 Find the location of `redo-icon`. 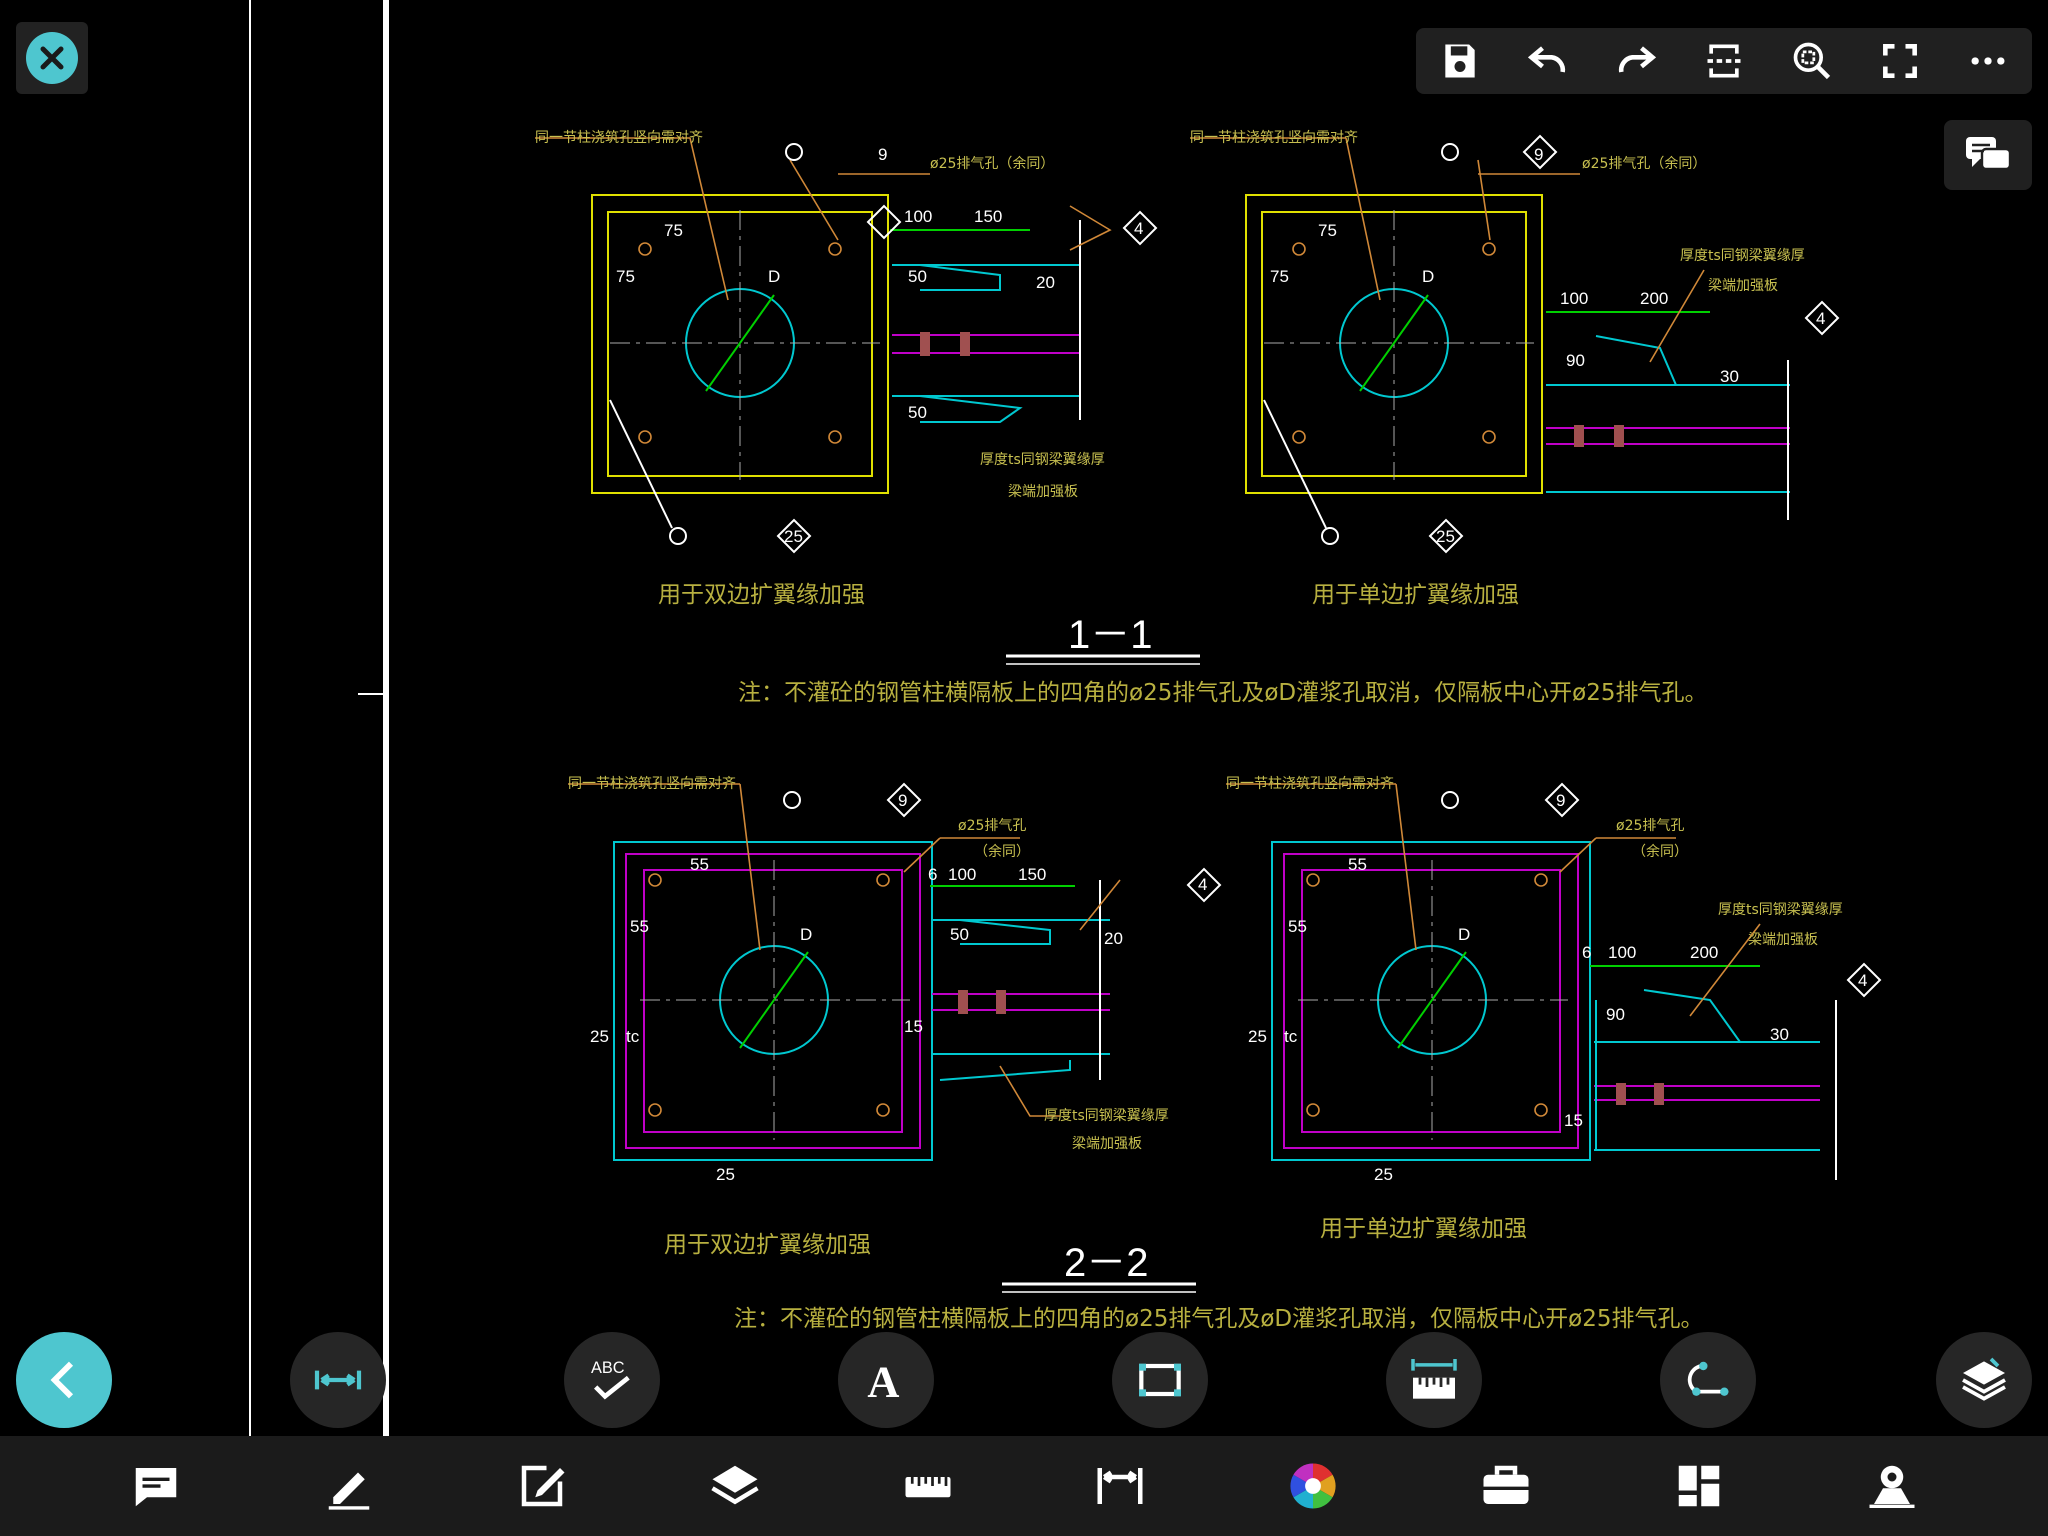

redo-icon is located at coordinates (1637, 59).